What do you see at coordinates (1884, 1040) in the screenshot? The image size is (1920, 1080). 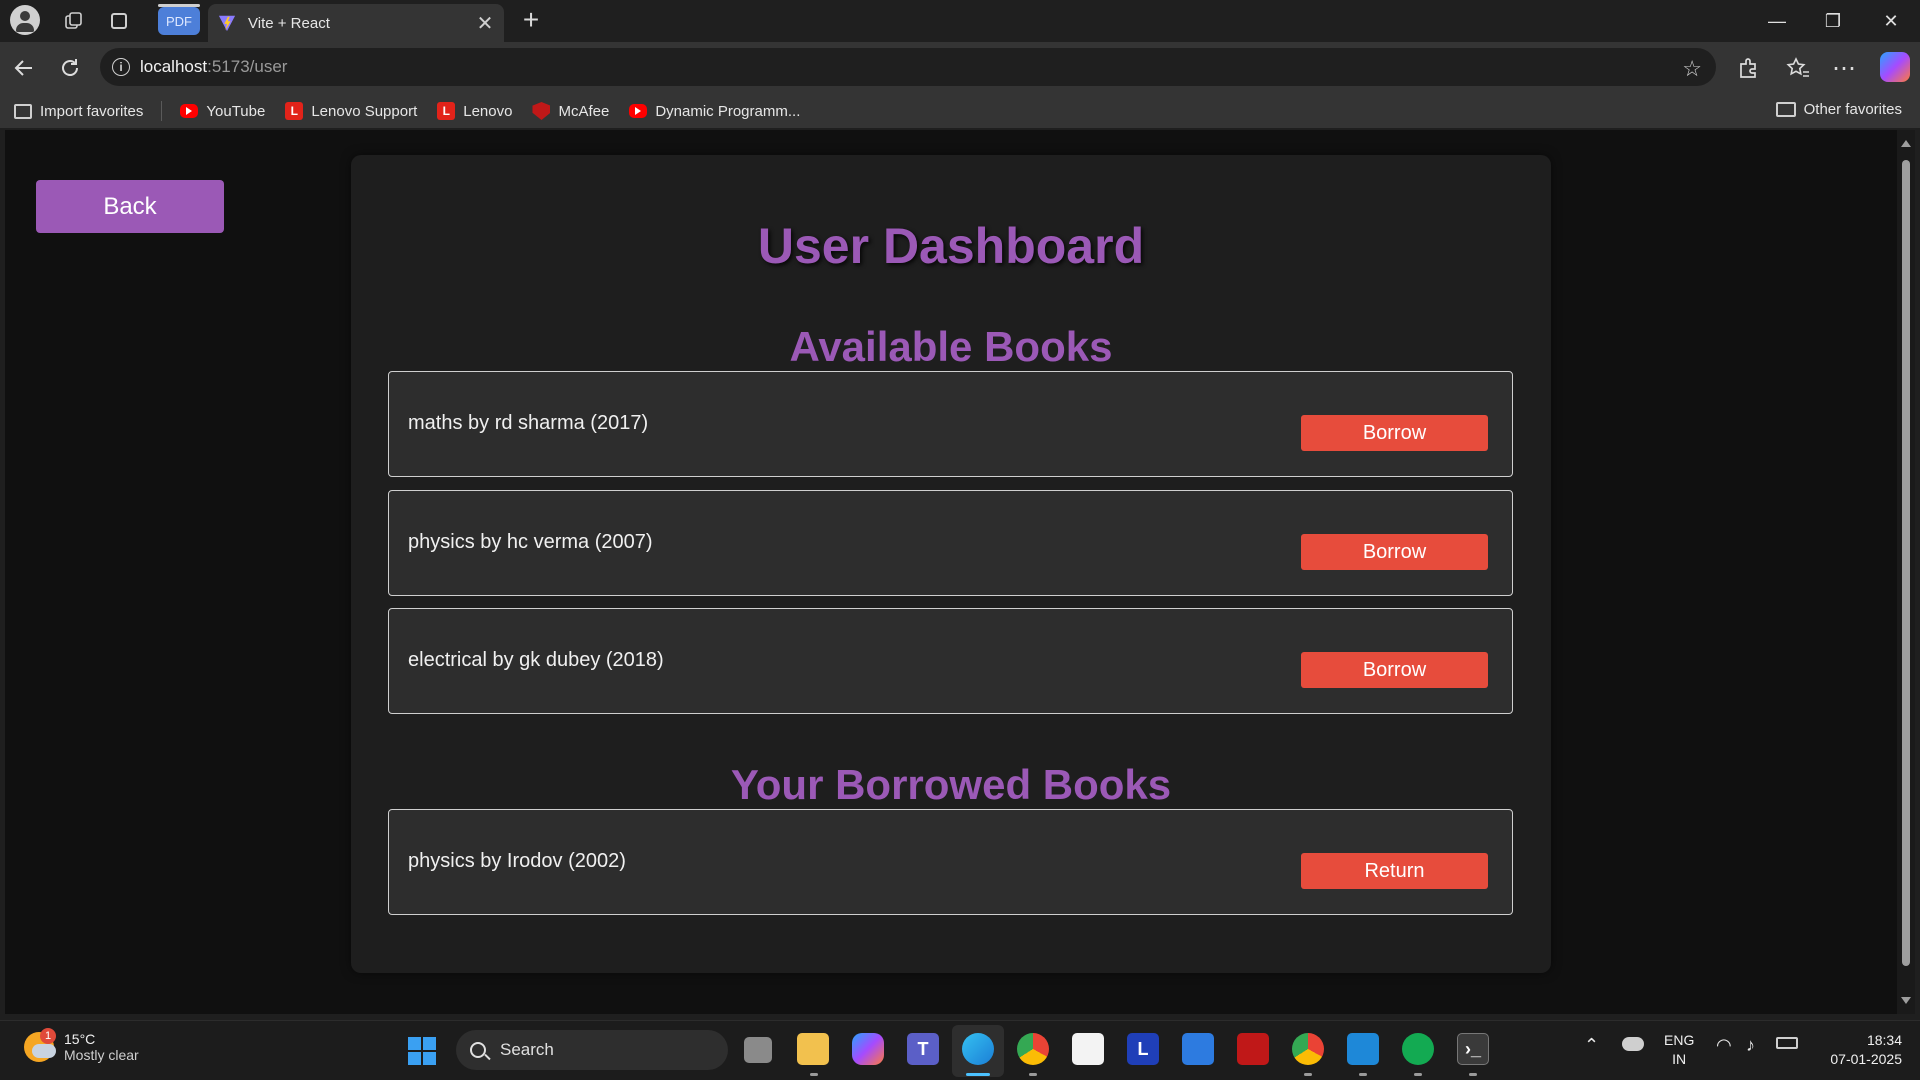 I see `clock-time: 18:34` at bounding box center [1884, 1040].